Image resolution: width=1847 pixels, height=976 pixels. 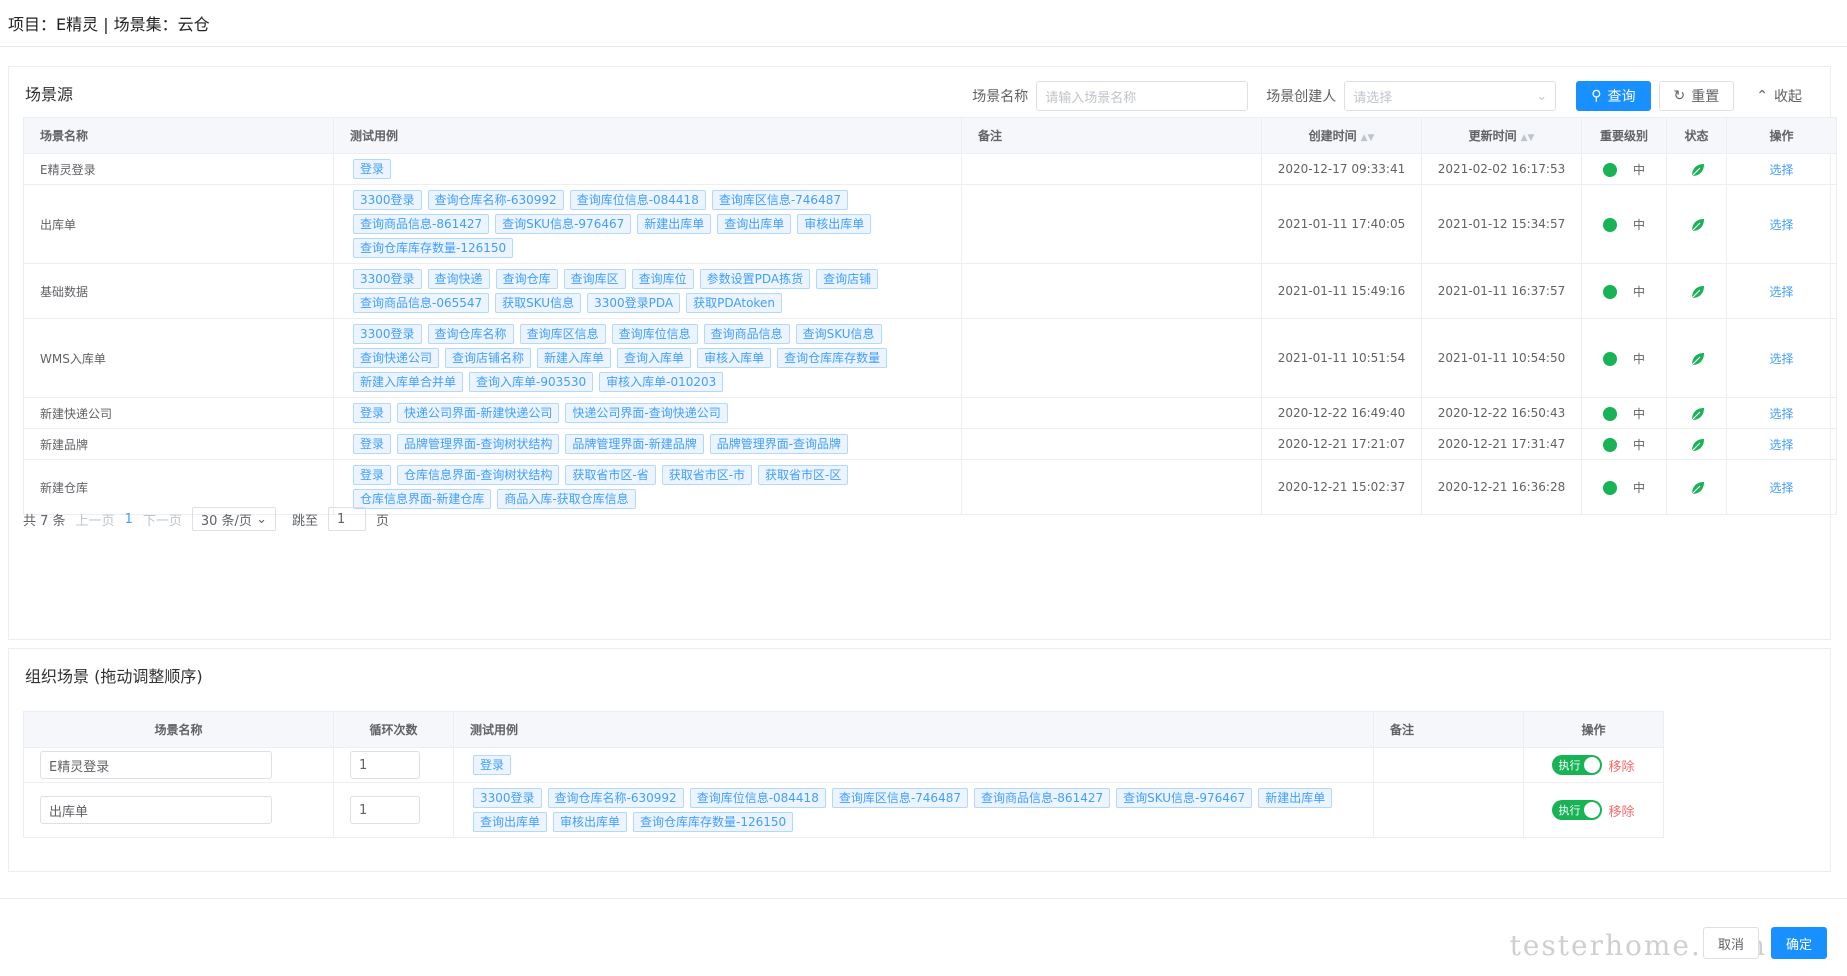 What do you see at coordinates (754, 224) in the screenshot?
I see `test-case-tag: 查询出库单` at bounding box center [754, 224].